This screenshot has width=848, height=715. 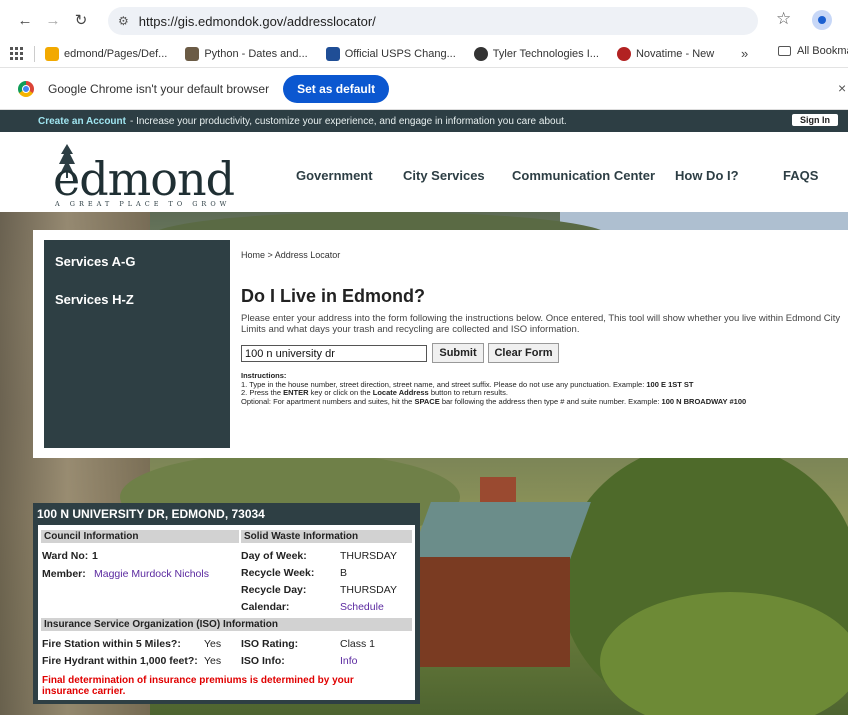 What do you see at coordinates (334, 353) in the screenshot?
I see `address-input` at bounding box center [334, 353].